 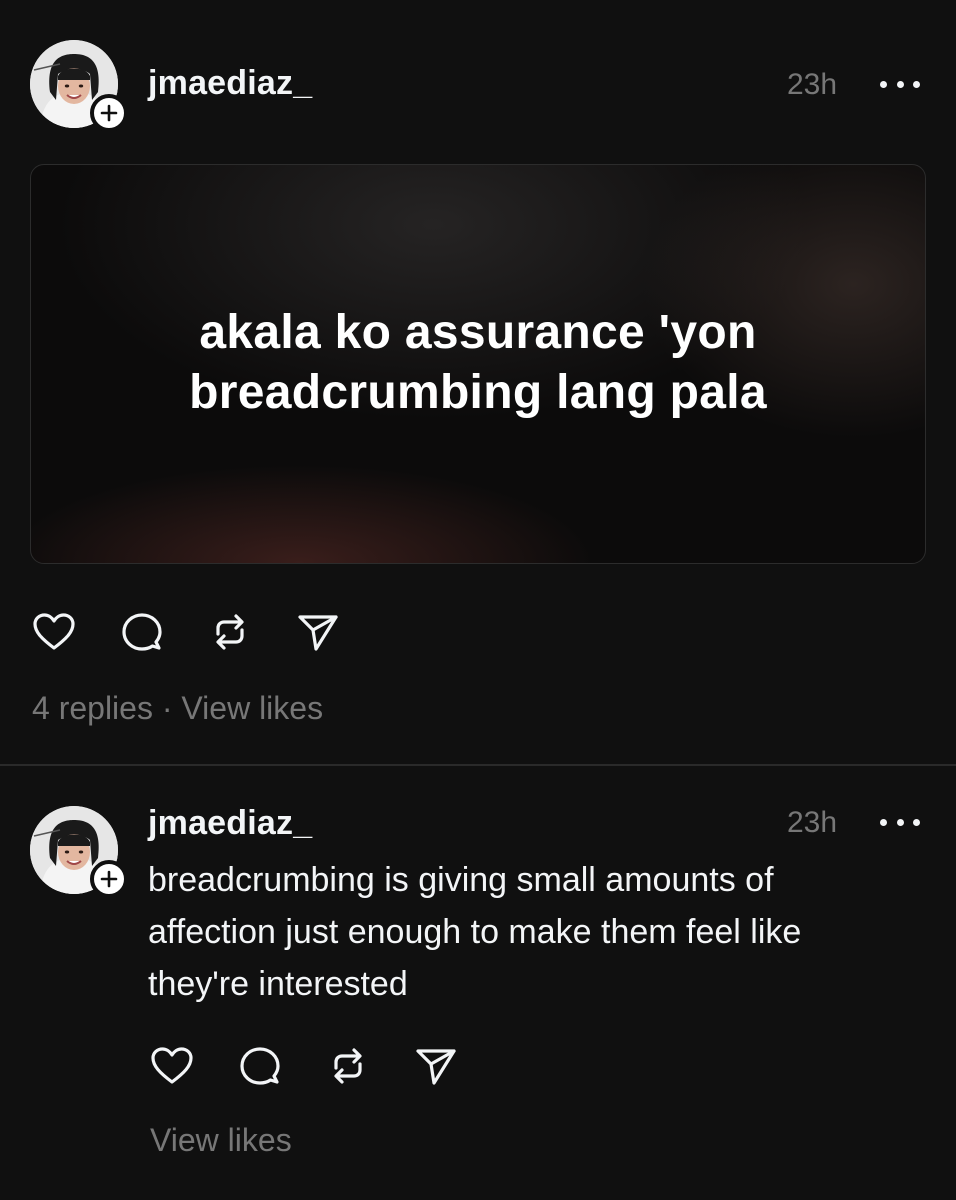 I want to click on post-stats: 4 replies · View likes, so click(x=177, y=708).